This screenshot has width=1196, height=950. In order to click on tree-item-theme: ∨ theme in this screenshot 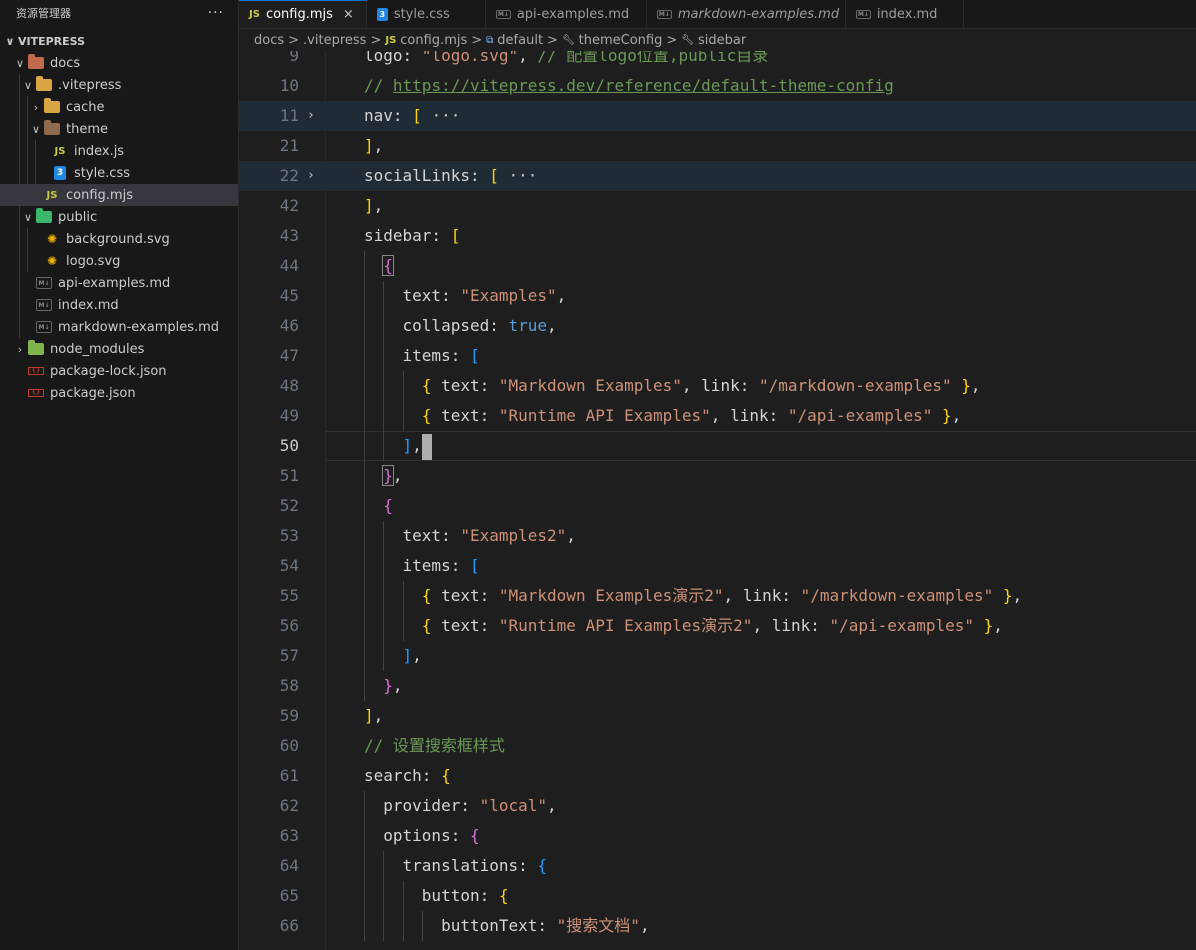, I will do `click(119, 129)`.